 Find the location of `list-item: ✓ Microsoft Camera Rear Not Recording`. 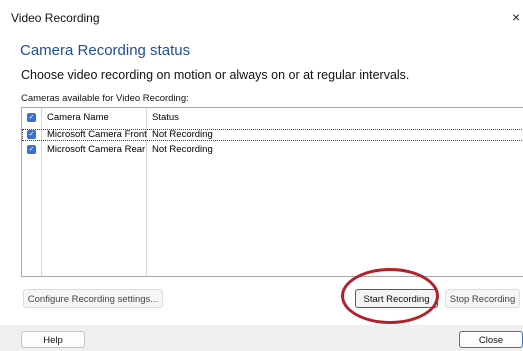

list-item: ✓ Microsoft Camera Rear Not Recording is located at coordinates (272, 150).